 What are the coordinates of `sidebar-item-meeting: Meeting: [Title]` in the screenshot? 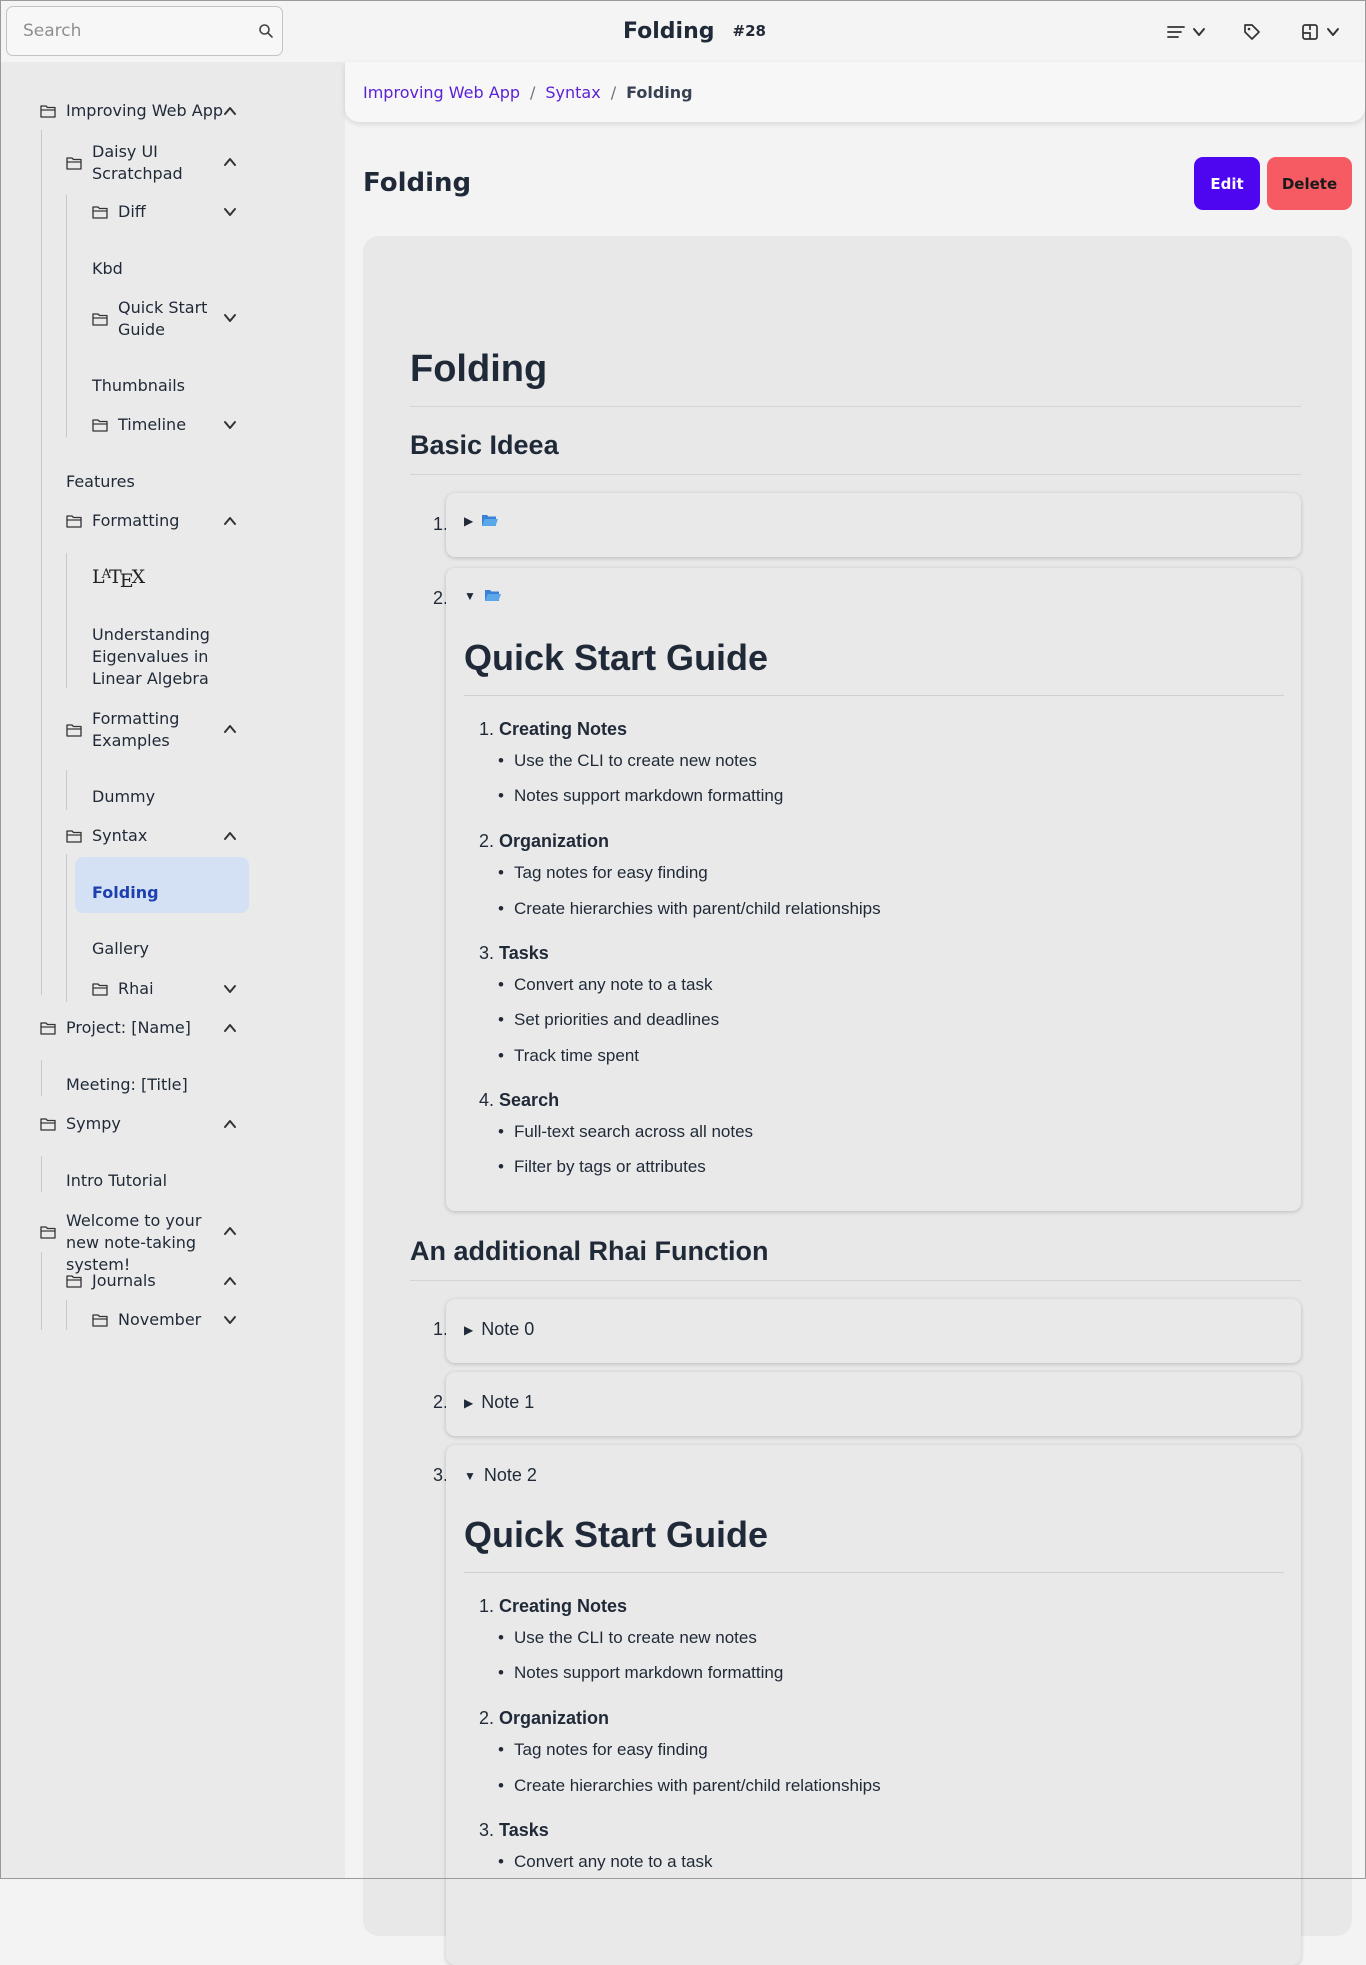 It's located at (172, 1085).